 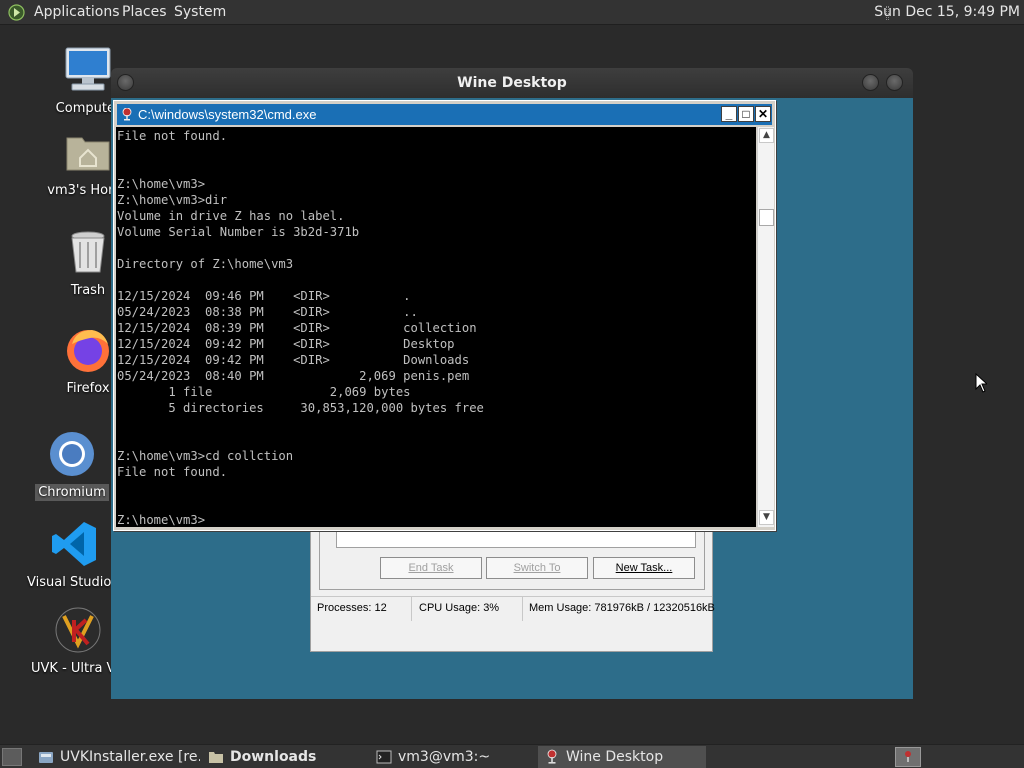 What do you see at coordinates (88, 252) in the screenshot?
I see `trash-icon` at bounding box center [88, 252].